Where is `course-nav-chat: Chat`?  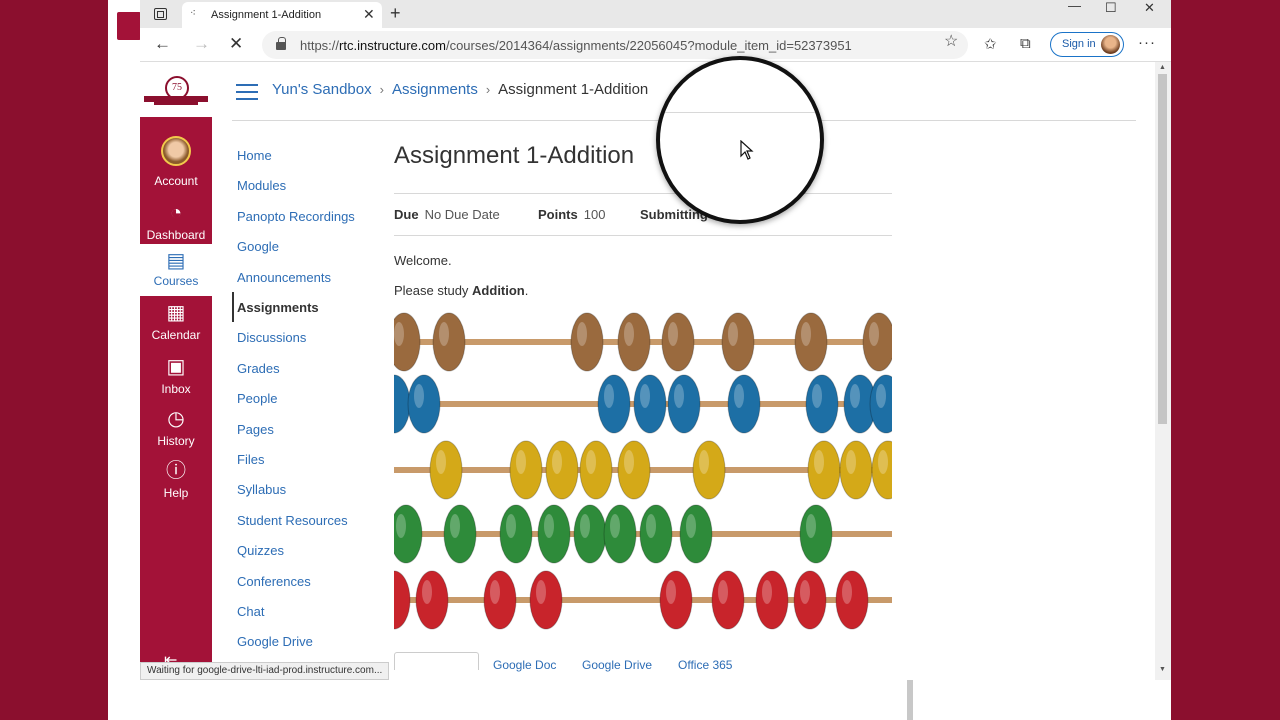 course-nav-chat: Chat is located at coordinates (250, 611).